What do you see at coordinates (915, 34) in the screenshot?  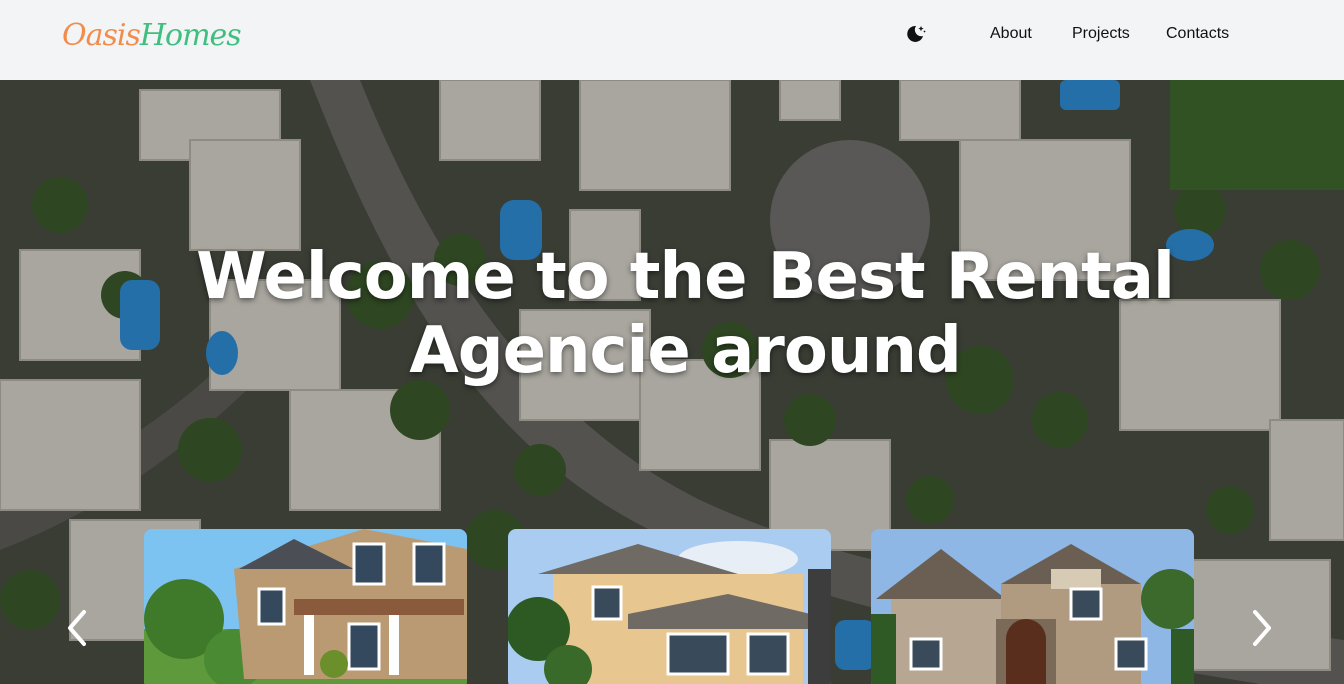 I see `moon-icon` at bounding box center [915, 34].